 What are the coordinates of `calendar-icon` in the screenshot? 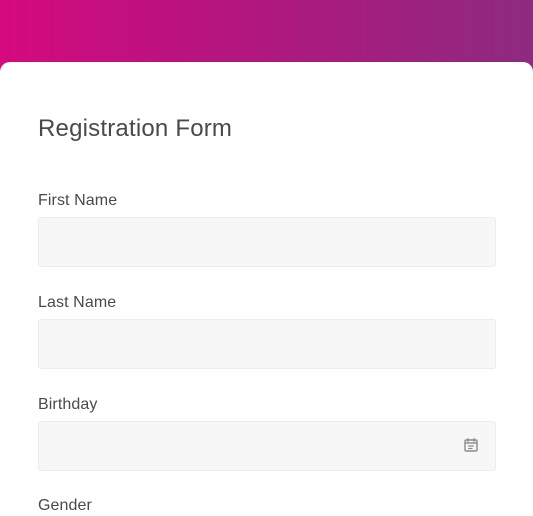 It's located at (471, 445).